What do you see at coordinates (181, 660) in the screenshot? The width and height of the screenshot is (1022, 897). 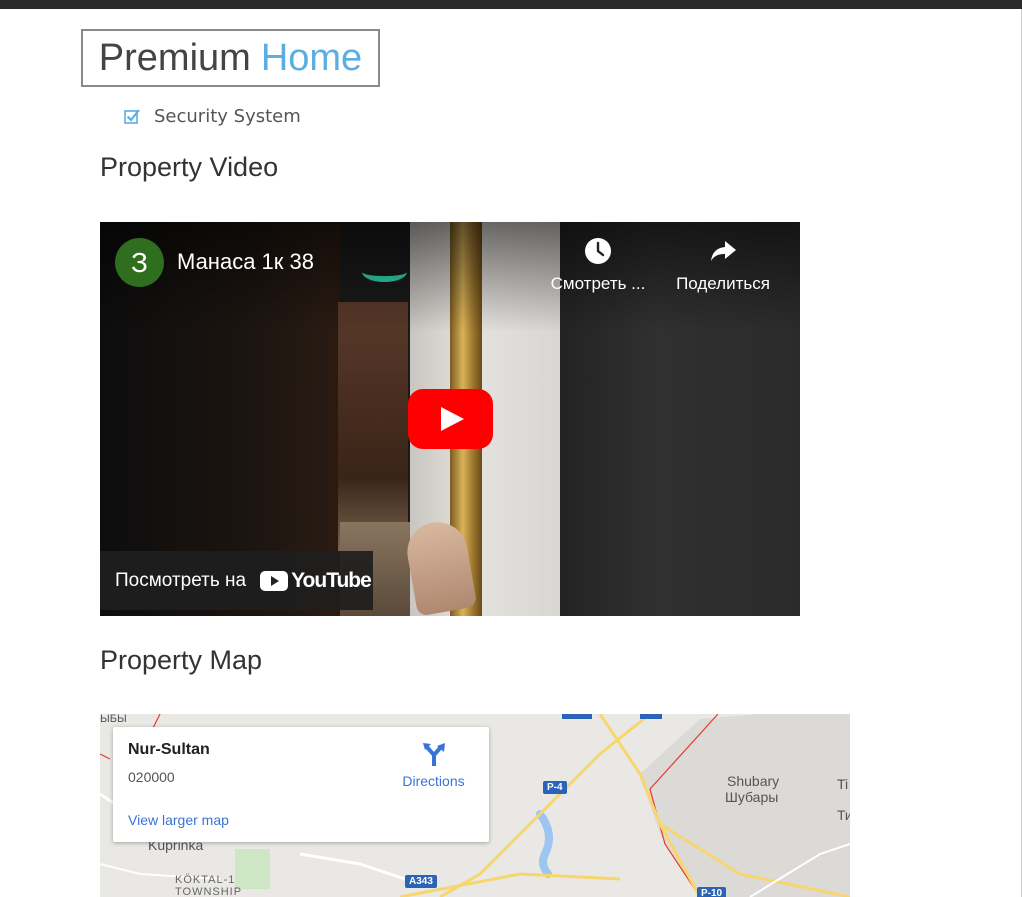 I see `map-section-title: Property Map` at bounding box center [181, 660].